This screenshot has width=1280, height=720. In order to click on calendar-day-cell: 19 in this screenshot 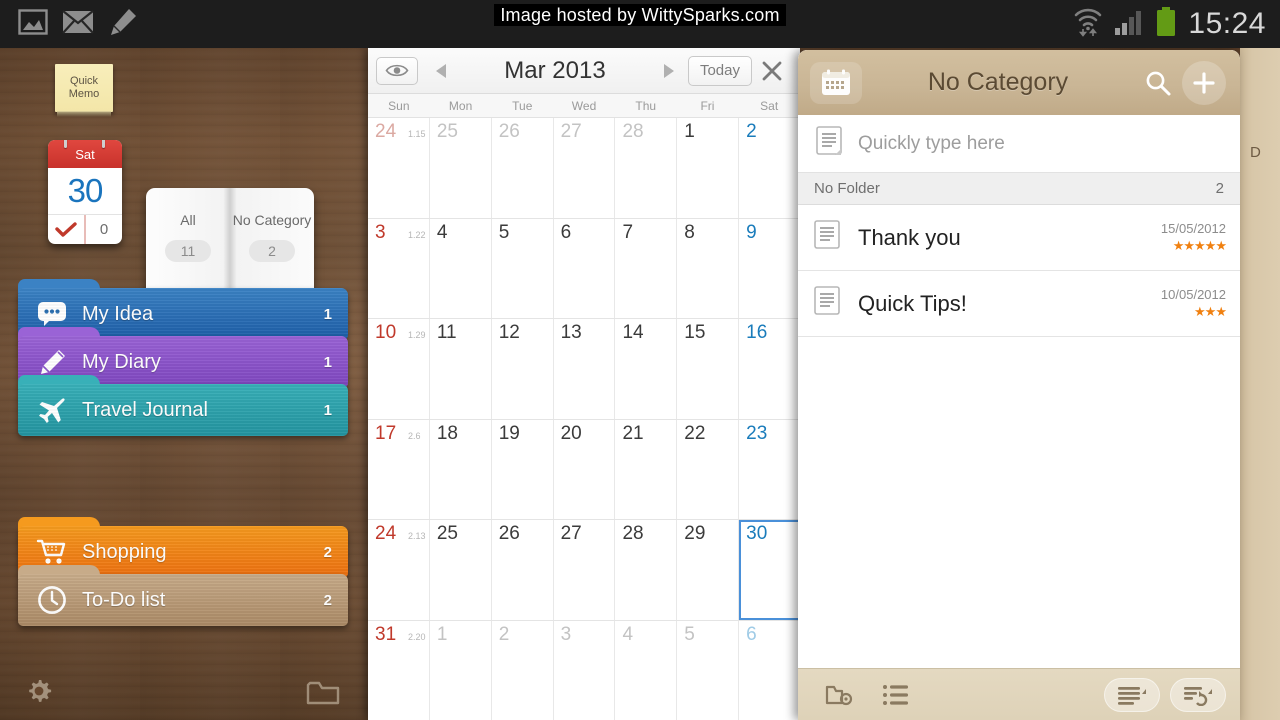, I will do `click(523, 469)`.